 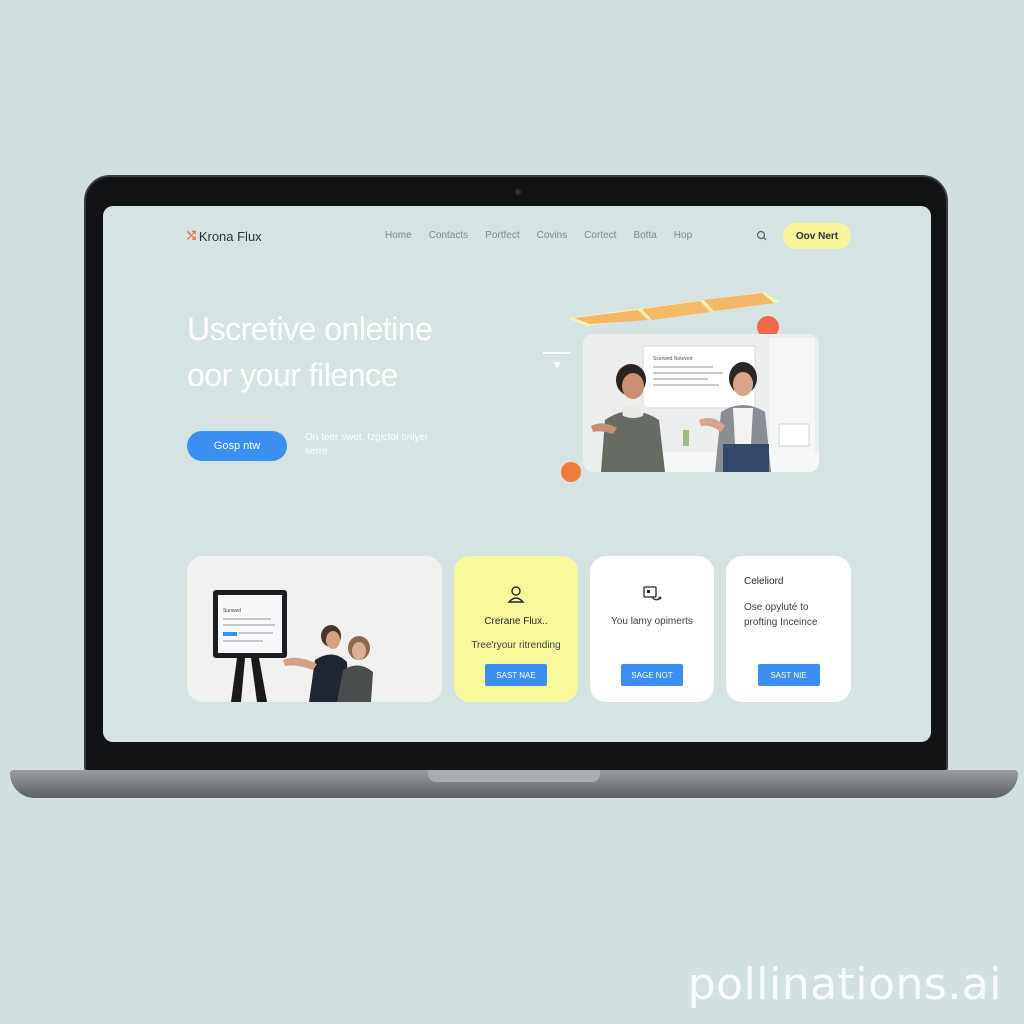 What do you see at coordinates (514, 776) in the screenshot?
I see `laptop-notch` at bounding box center [514, 776].